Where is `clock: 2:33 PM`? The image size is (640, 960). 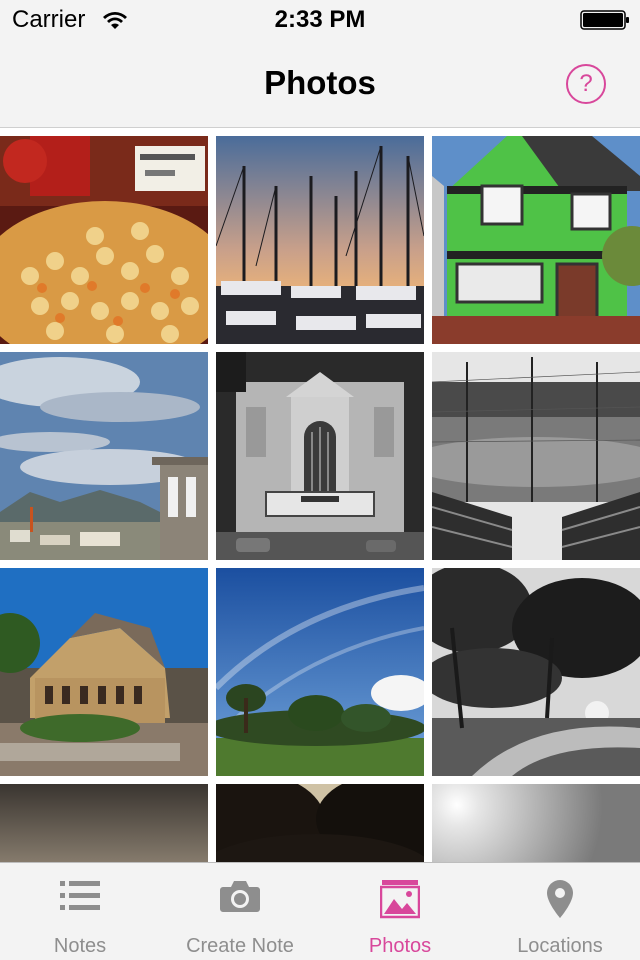 clock: 2:33 PM is located at coordinates (320, 19).